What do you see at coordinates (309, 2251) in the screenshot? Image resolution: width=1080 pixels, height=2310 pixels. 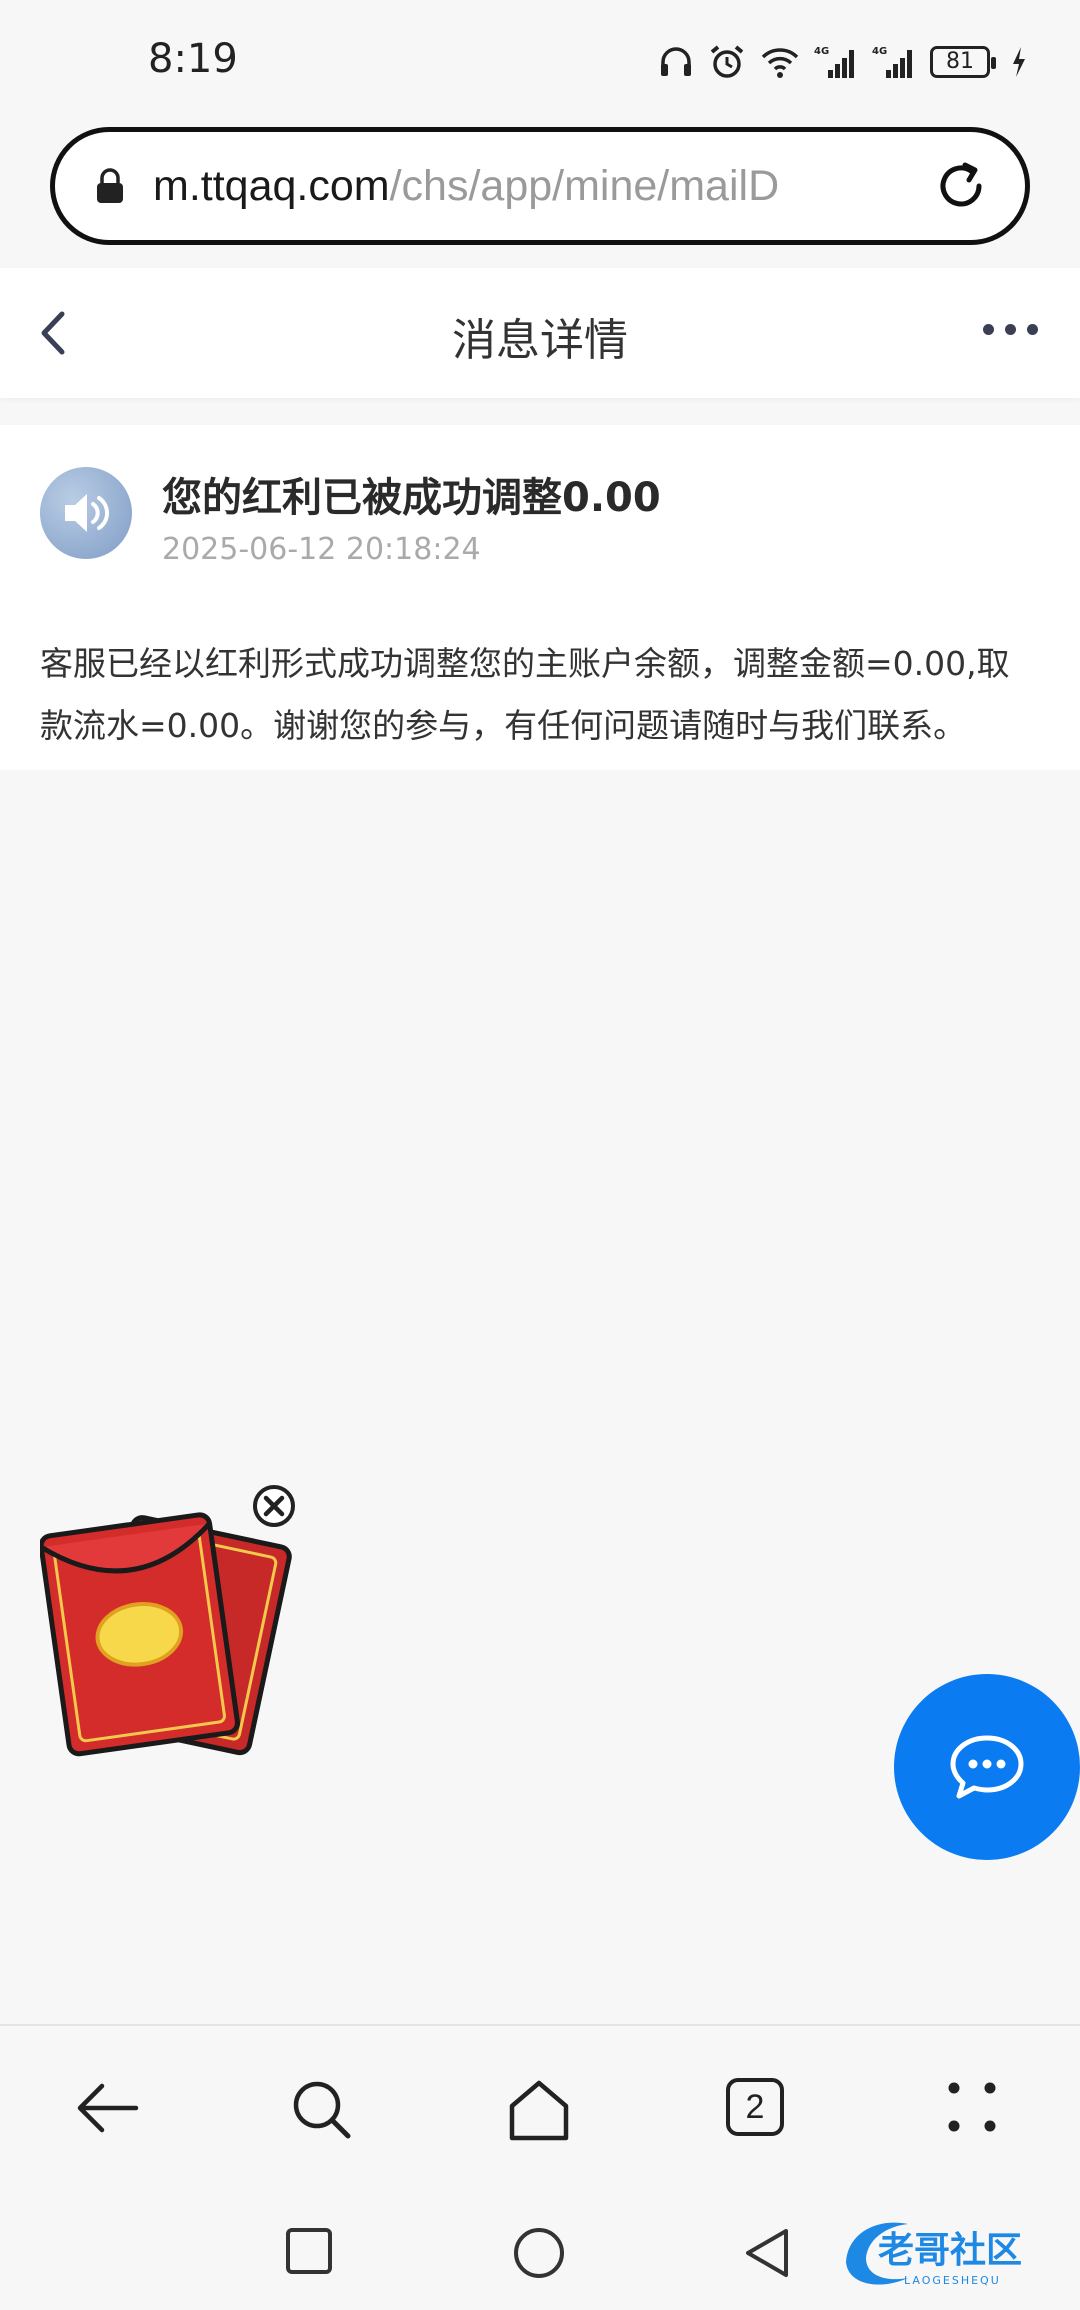 I see `square-icon` at bounding box center [309, 2251].